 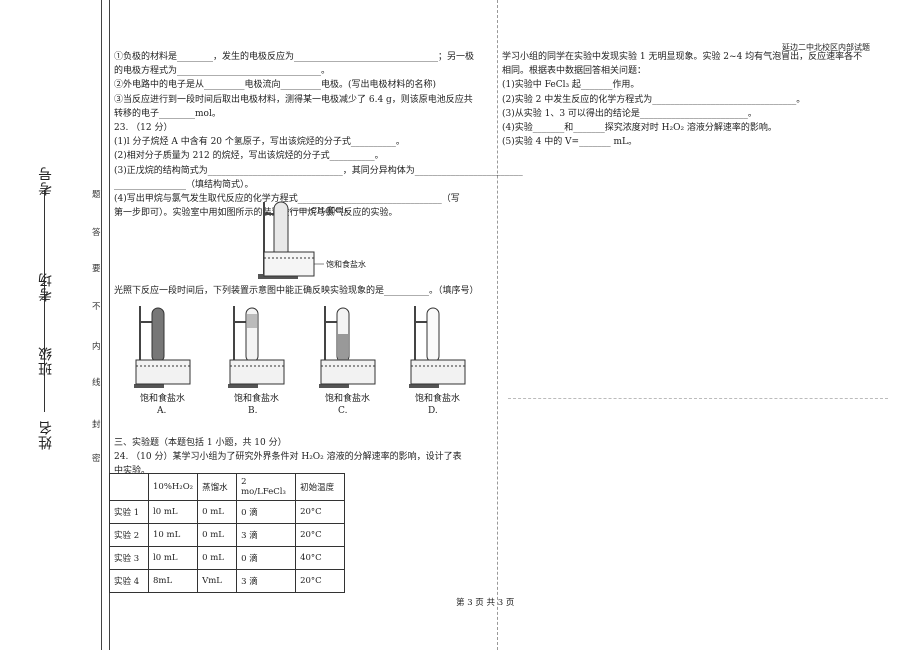 What do you see at coordinates (438, 399) in the screenshot?
I see `option-d-caption: 饱和食盐水` at bounding box center [438, 399].